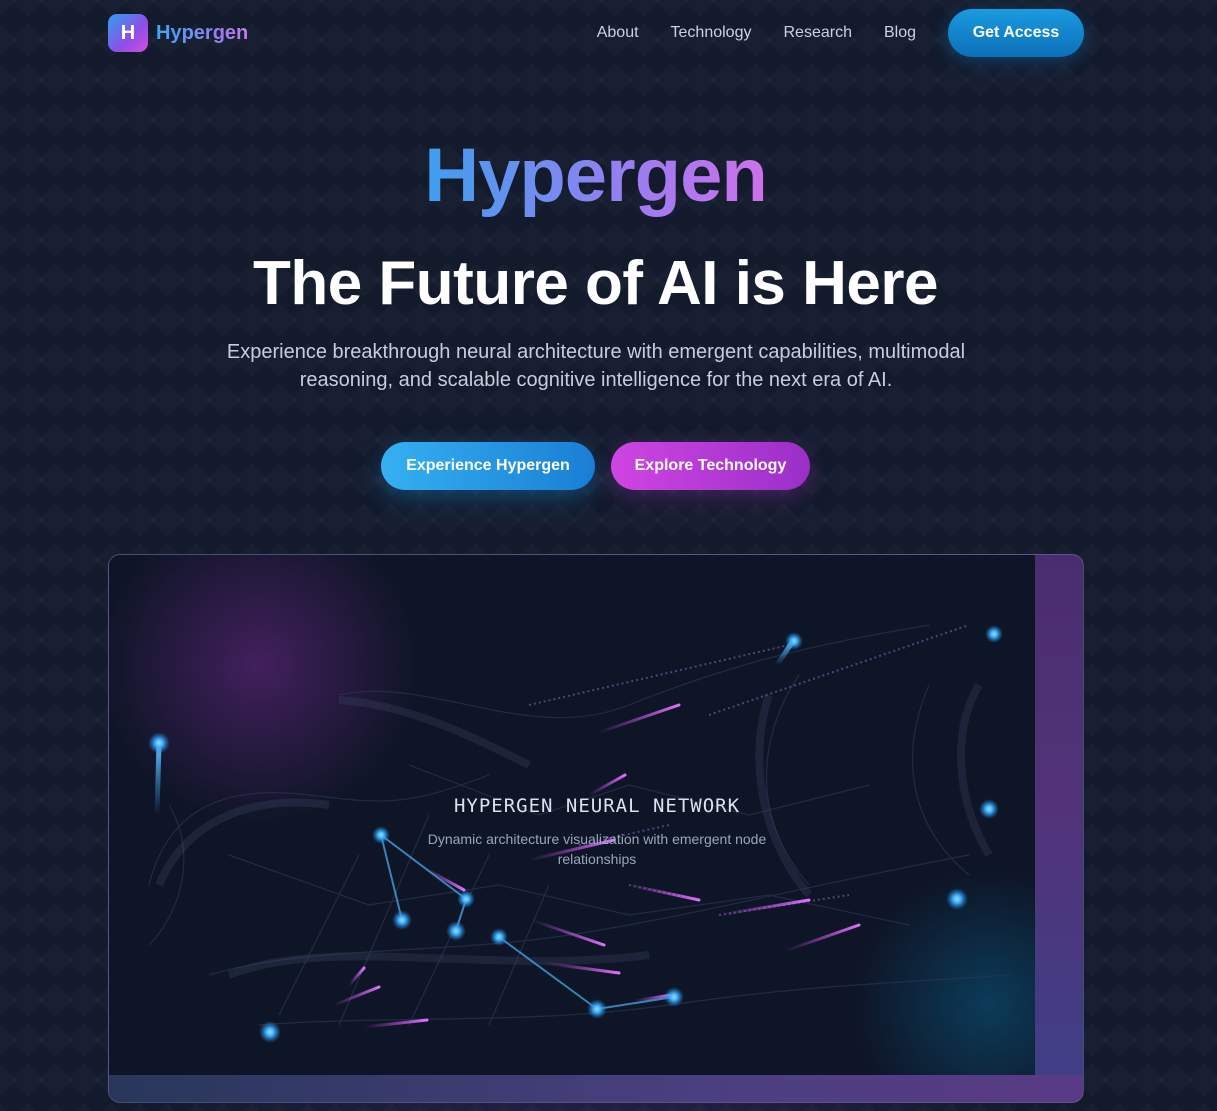  What do you see at coordinates (711, 33) in the screenshot?
I see `nav-link-technology: Technology` at bounding box center [711, 33].